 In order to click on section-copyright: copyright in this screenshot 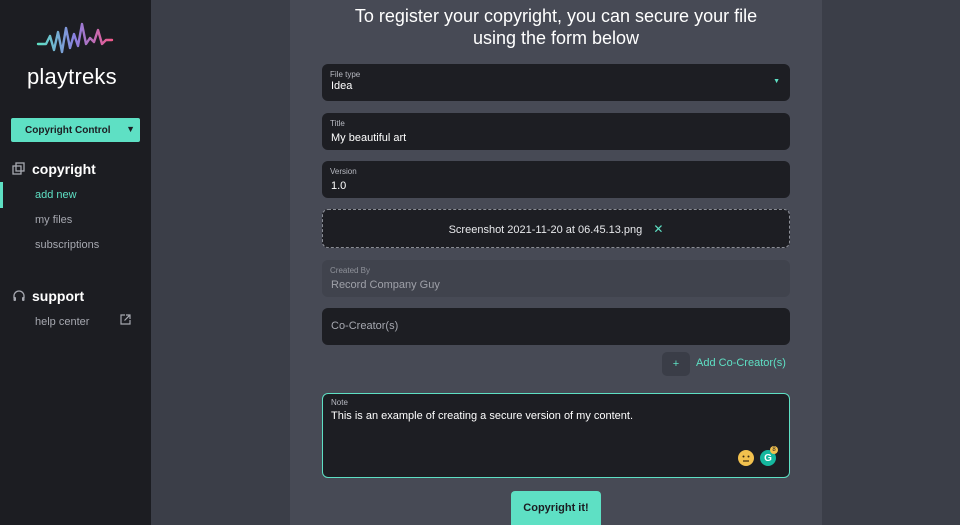, I will do `click(54, 169)`.